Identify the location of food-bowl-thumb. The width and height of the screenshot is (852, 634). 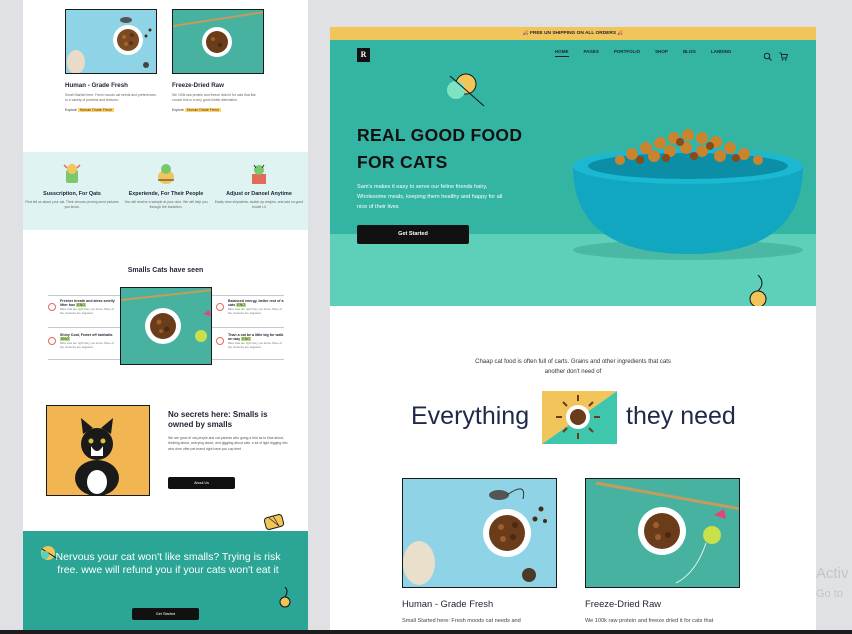
(579, 417).